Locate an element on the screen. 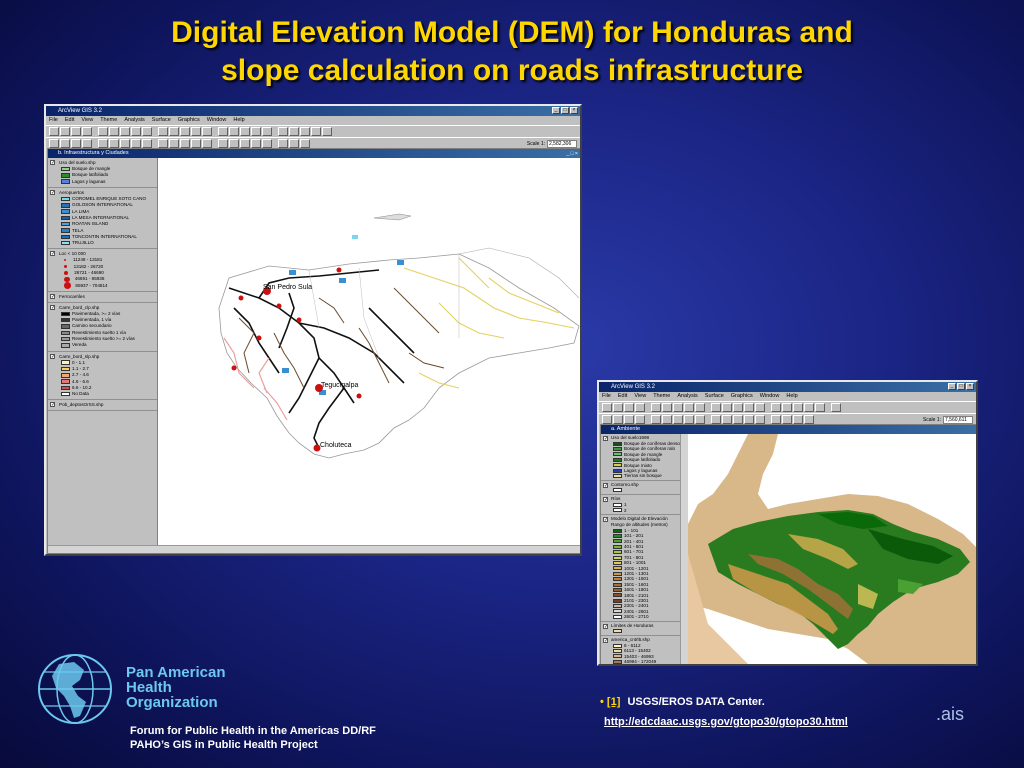 The width and height of the screenshot is (1024, 768). legend-theme: ✓ Límites de Honduras is located at coordinates (643, 629).